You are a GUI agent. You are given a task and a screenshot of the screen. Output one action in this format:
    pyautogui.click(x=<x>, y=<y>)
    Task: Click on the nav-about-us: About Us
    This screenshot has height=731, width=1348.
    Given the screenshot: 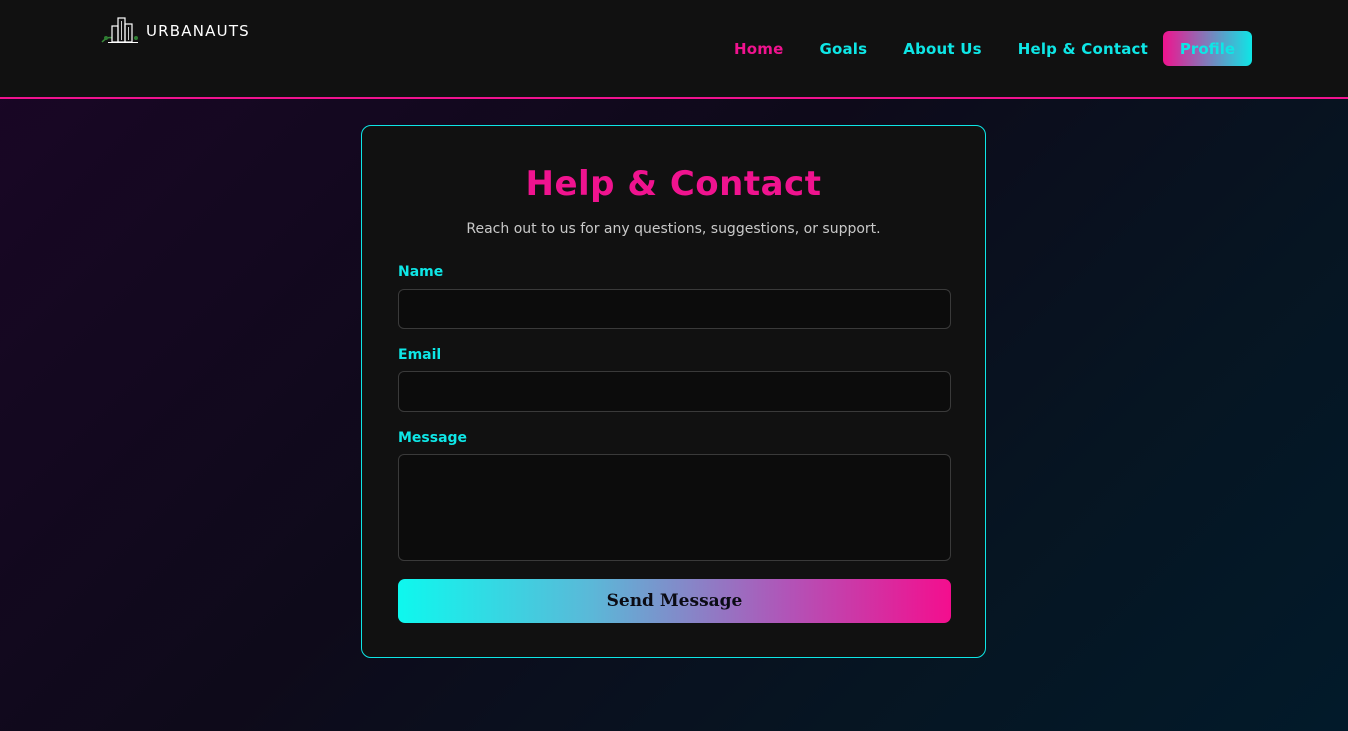 What is the action you would take?
    pyautogui.click(x=942, y=49)
    